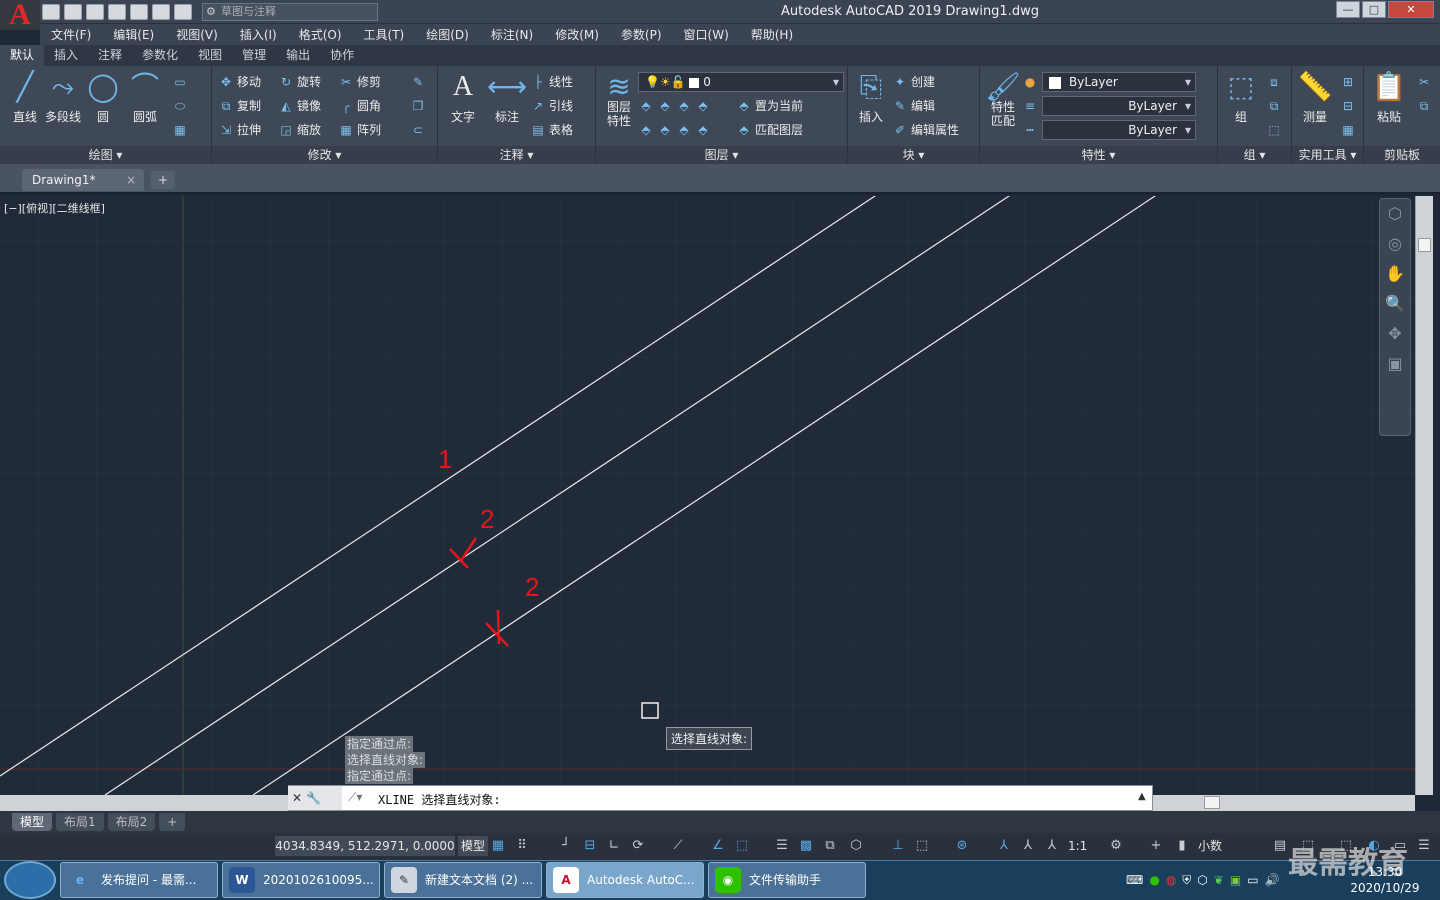  I want to click on tab-layout2: 布局2, so click(131, 822).